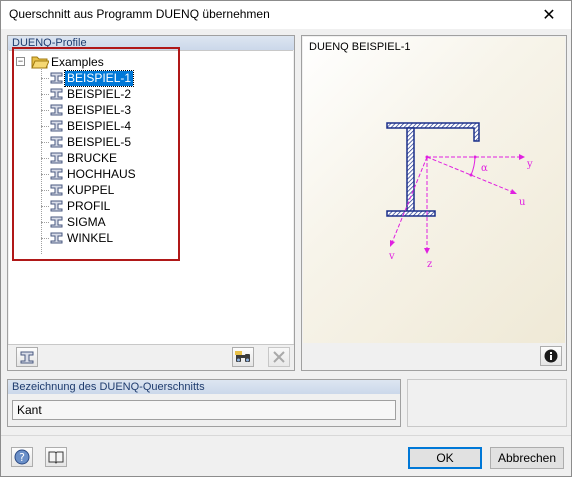 The height and width of the screenshot is (477, 572). Describe the element at coordinates (549, 15) in the screenshot. I see `close-button: ✕` at that location.